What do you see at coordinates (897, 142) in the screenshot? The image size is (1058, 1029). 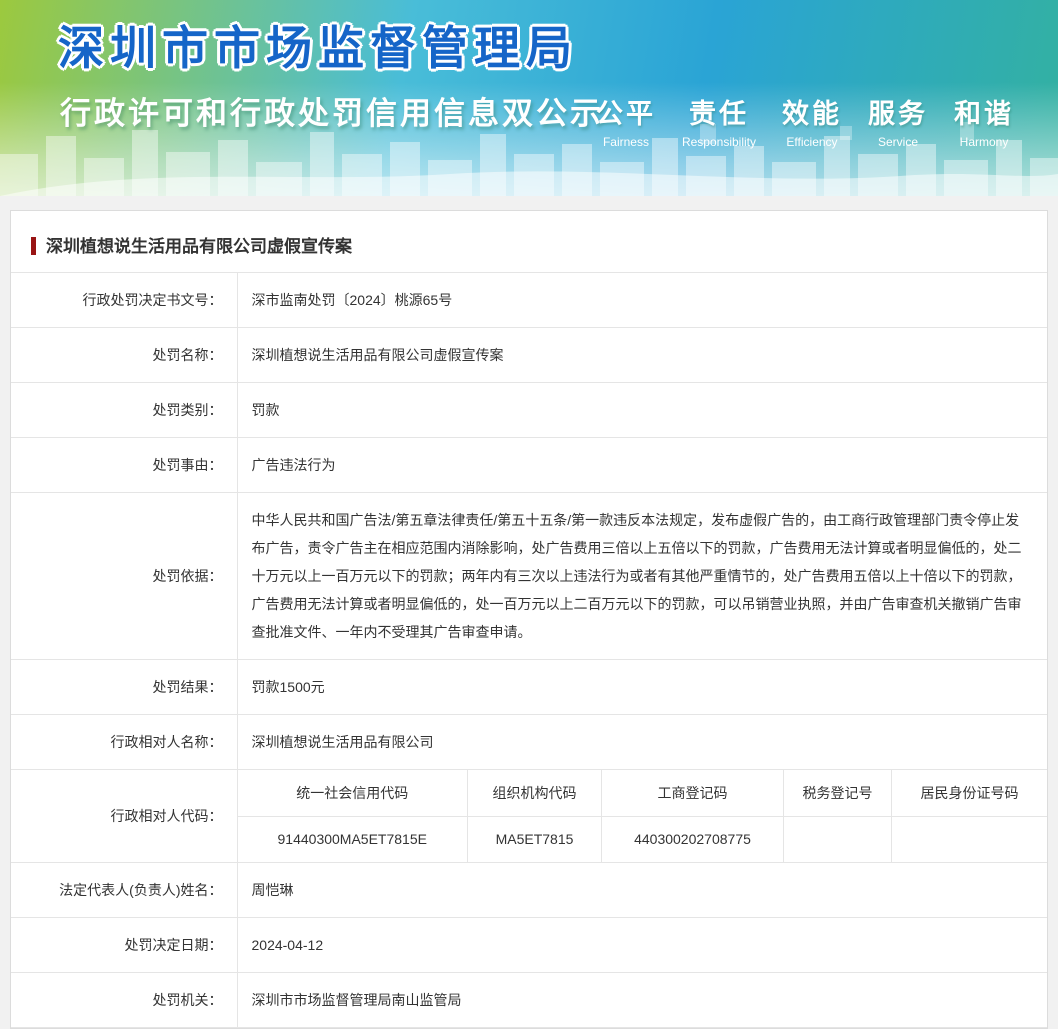 I see `slogan-en: Service` at bounding box center [897, 142].